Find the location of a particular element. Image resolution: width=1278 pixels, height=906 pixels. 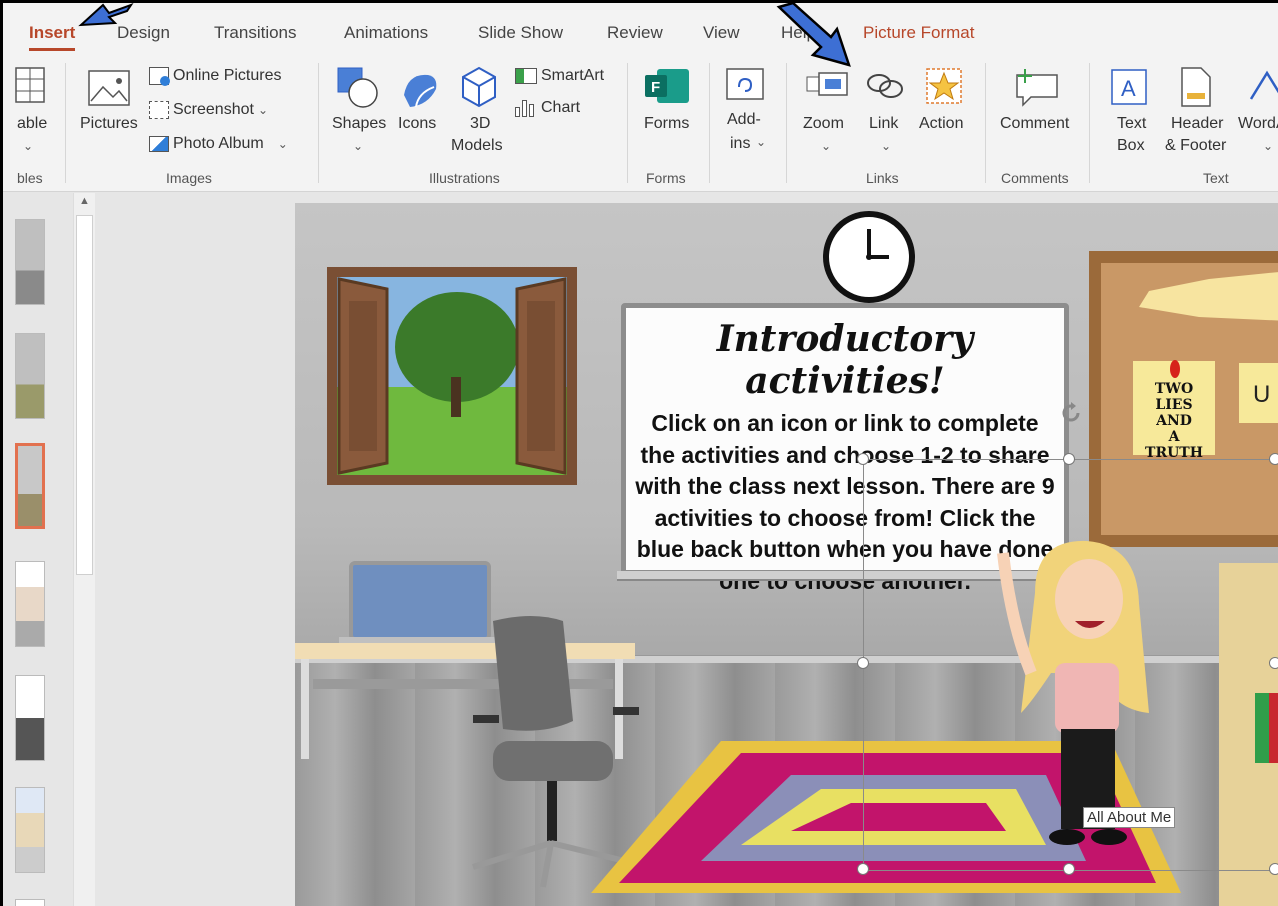

tab-transitions: Transitions is located at coordinates (255, 33).